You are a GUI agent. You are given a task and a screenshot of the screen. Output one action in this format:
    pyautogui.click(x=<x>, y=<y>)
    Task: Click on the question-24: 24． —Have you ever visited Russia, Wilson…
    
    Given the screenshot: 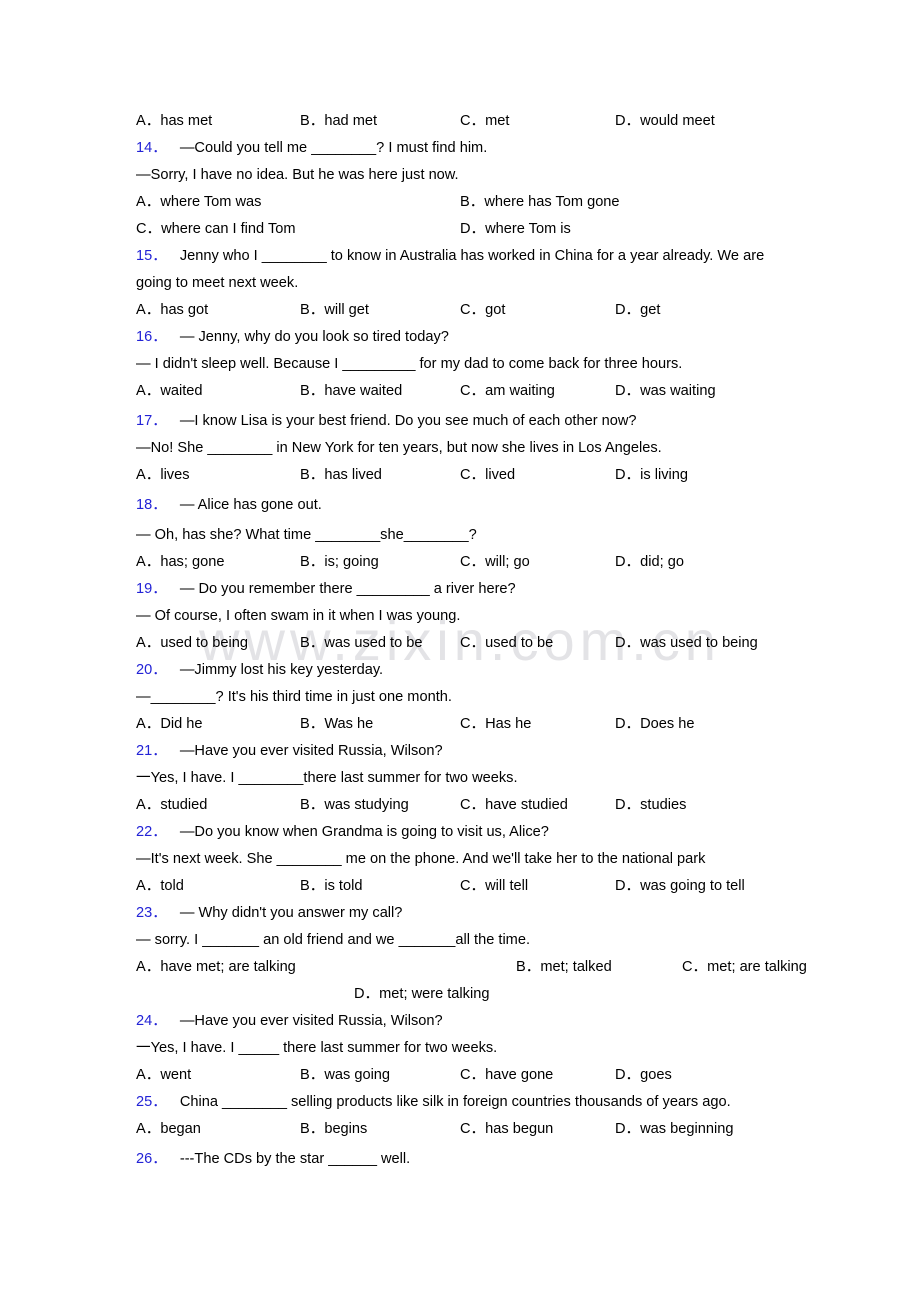 What is the action you would take?
    pyautogui.click(x=468, y=1048)
    